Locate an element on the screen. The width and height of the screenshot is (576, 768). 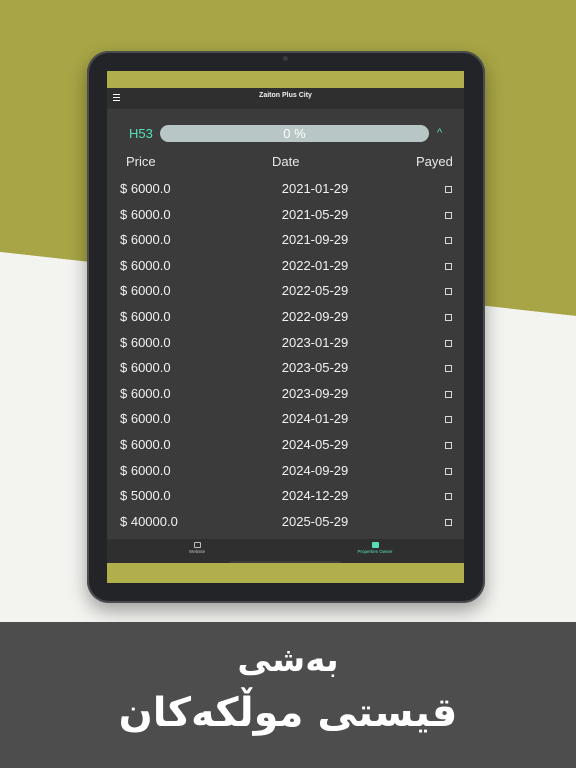
table-row: $ 6000.0 2021-01-29 is located at coordinates (285, 190).